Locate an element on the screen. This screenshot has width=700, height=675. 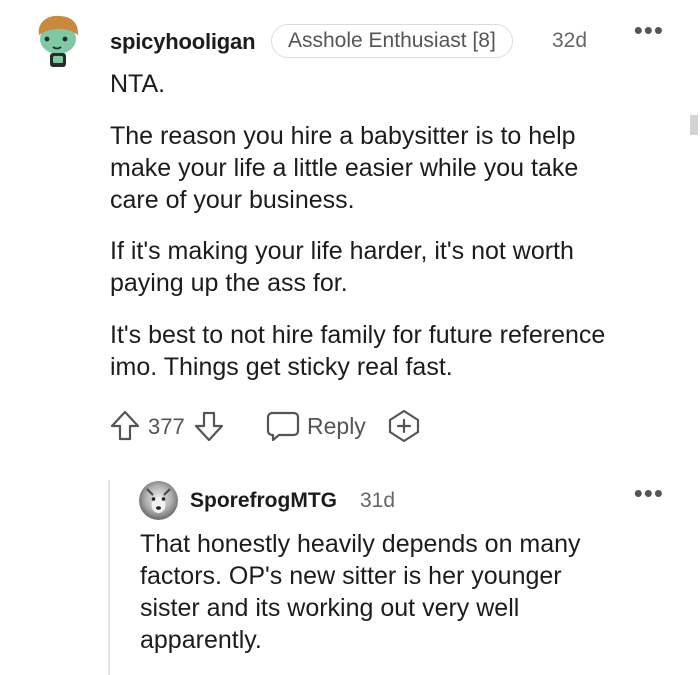
downvote-arrow-icon is located at coordinates (209, 426).